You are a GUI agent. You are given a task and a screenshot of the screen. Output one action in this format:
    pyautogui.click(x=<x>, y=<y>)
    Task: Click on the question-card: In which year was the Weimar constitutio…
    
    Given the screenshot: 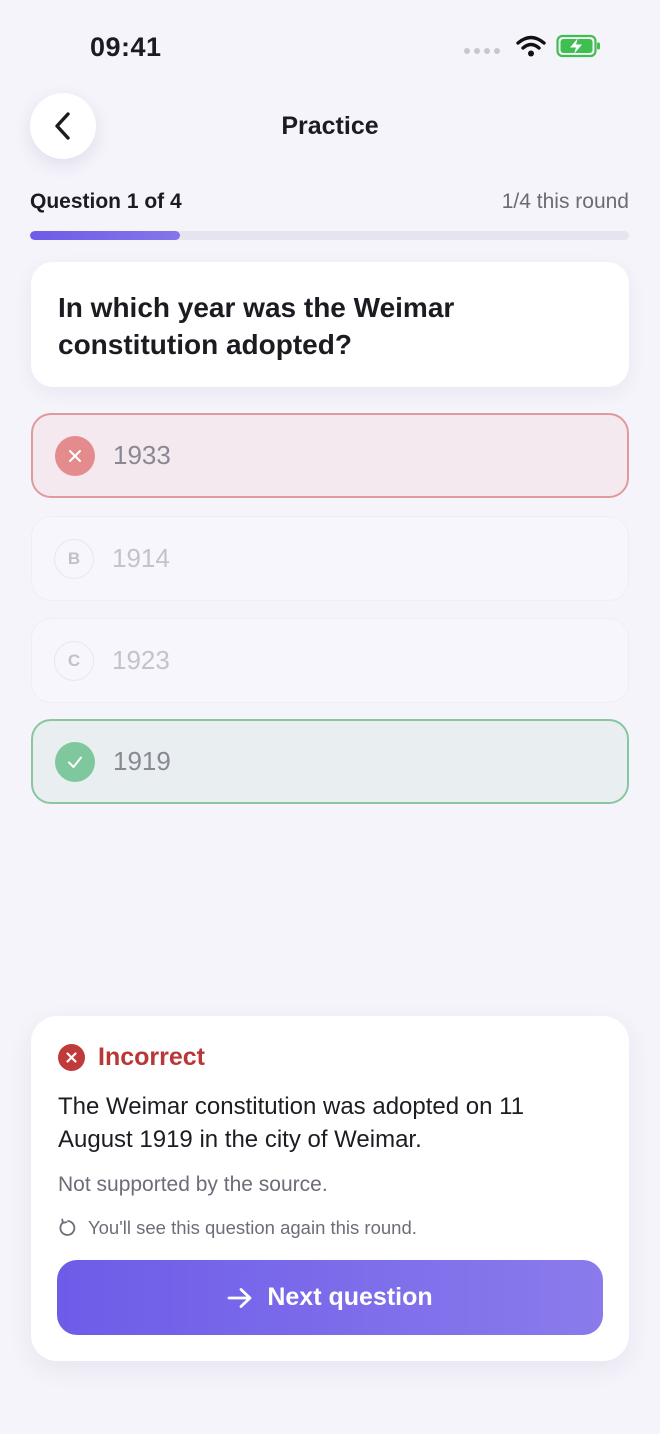 What is the action you would take?
    pyautogui.click(x=330, y=324)
    